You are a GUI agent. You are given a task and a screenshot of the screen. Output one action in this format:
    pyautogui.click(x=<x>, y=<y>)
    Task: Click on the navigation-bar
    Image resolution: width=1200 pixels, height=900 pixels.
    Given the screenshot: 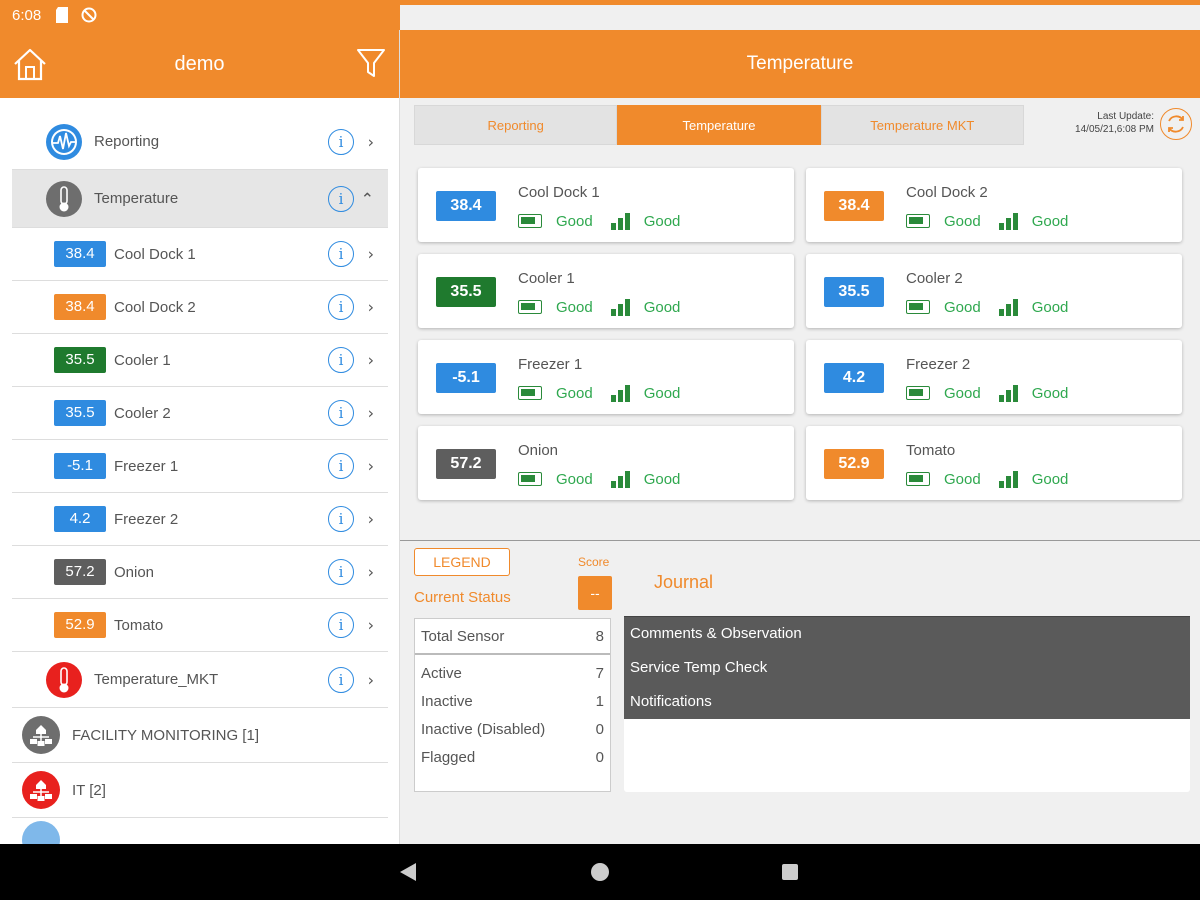 What is the action you would take?
    pyautogui.click(x=600, y=872)
    